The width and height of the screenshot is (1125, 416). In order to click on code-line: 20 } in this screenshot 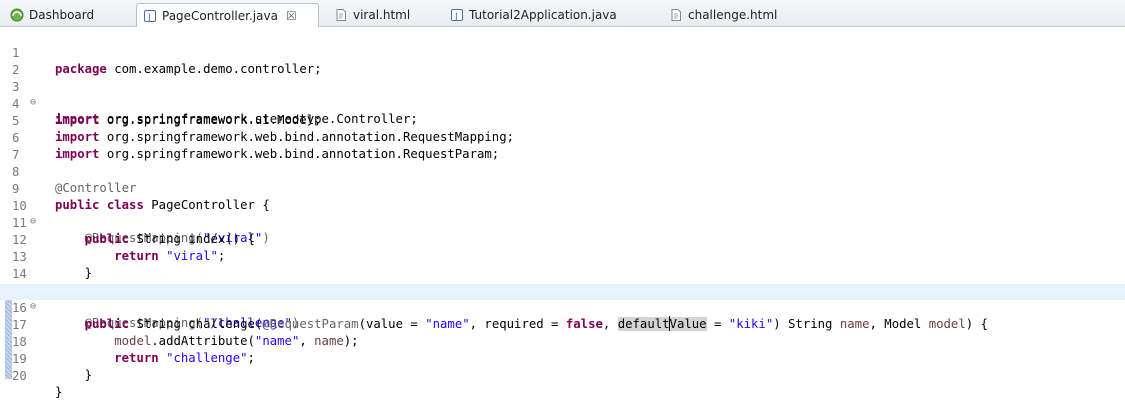, I will do `click(562, 375)`.